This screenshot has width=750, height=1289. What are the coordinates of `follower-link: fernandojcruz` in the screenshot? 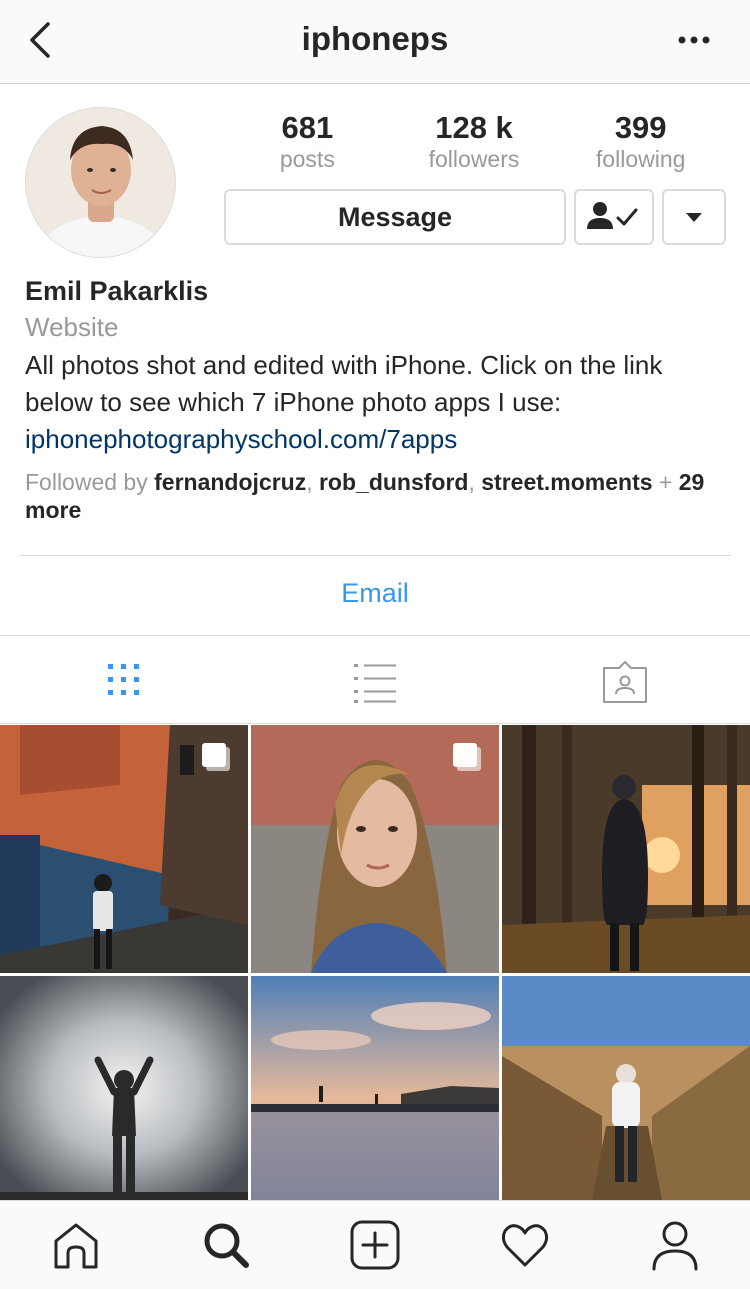 It's located at (230, 482).